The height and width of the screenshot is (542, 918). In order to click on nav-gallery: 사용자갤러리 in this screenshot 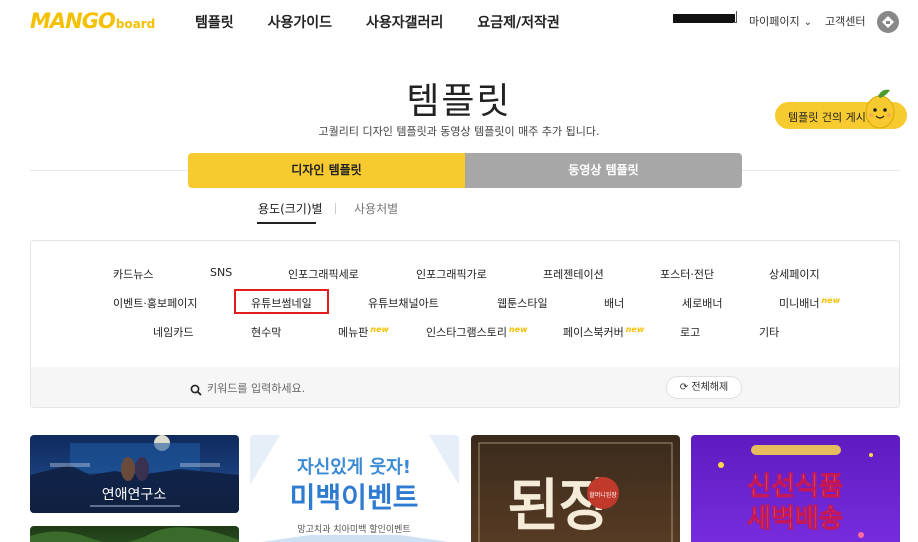, I will do `click(404, 22)`.